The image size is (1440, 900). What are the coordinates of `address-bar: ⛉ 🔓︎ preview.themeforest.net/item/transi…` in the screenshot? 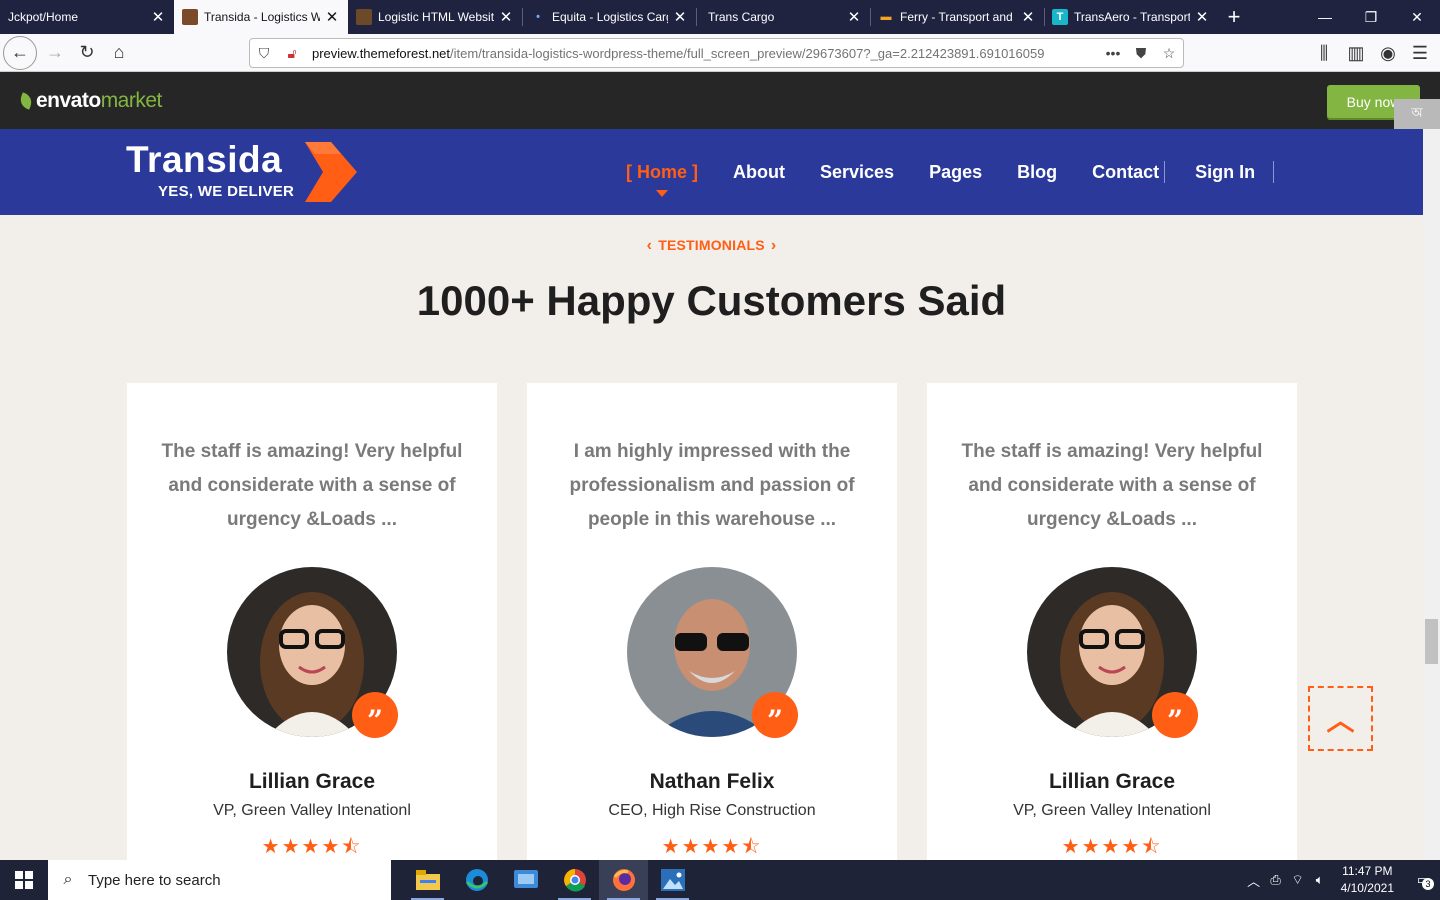 It's located at (716, 53).